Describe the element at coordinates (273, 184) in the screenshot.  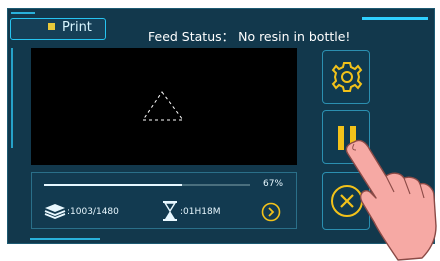
I see `progress-percent: 67%` at that location.